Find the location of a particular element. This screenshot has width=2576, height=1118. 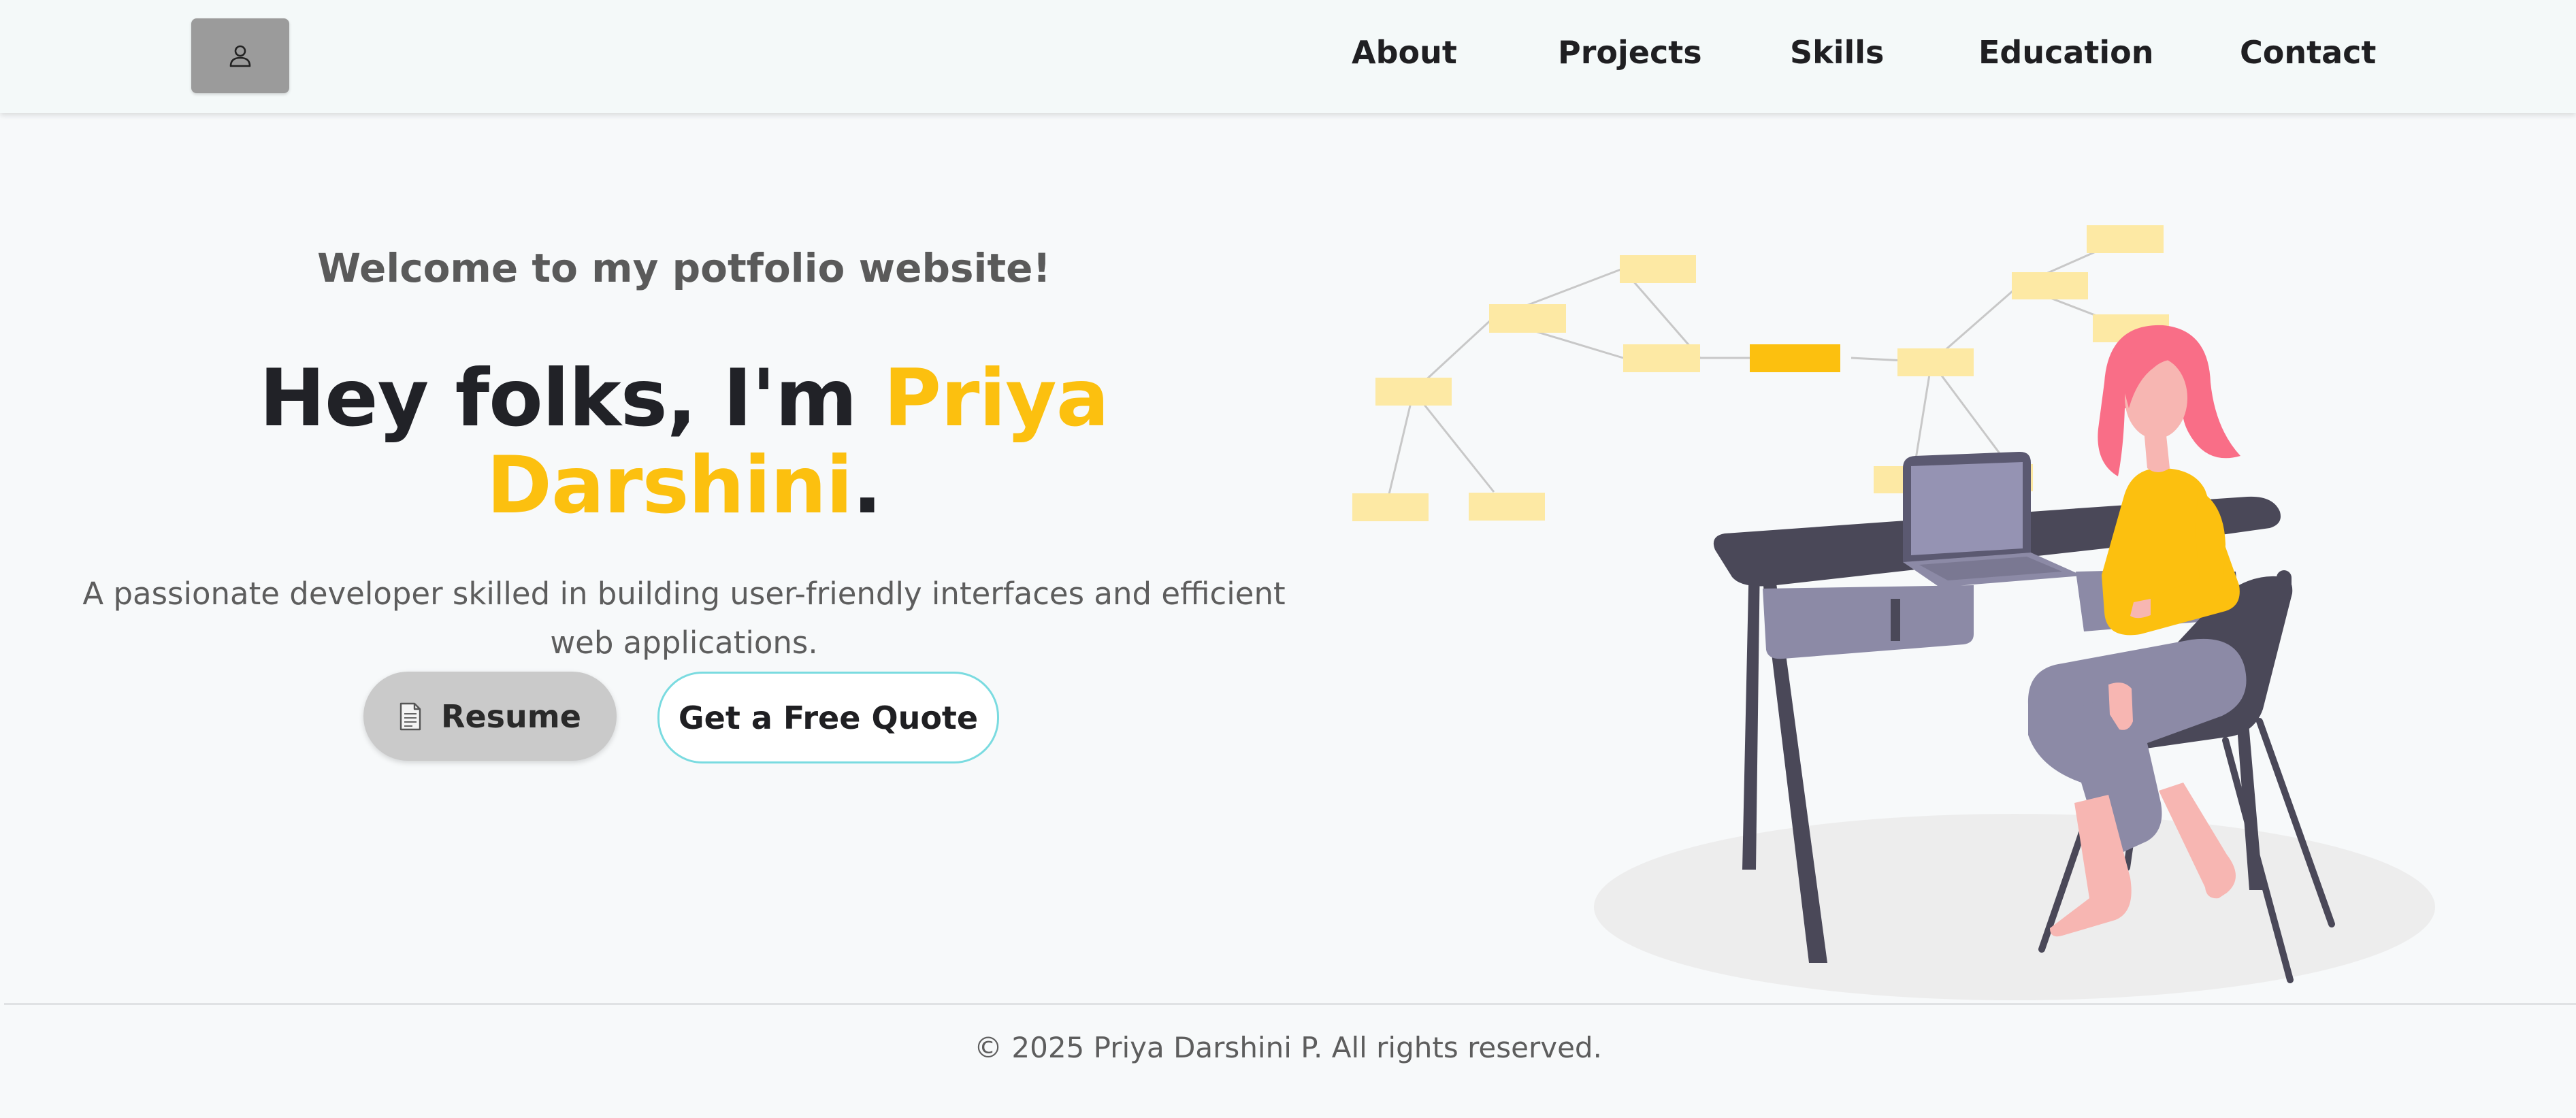

footer-divider is located at coordinates (1290, 1004).